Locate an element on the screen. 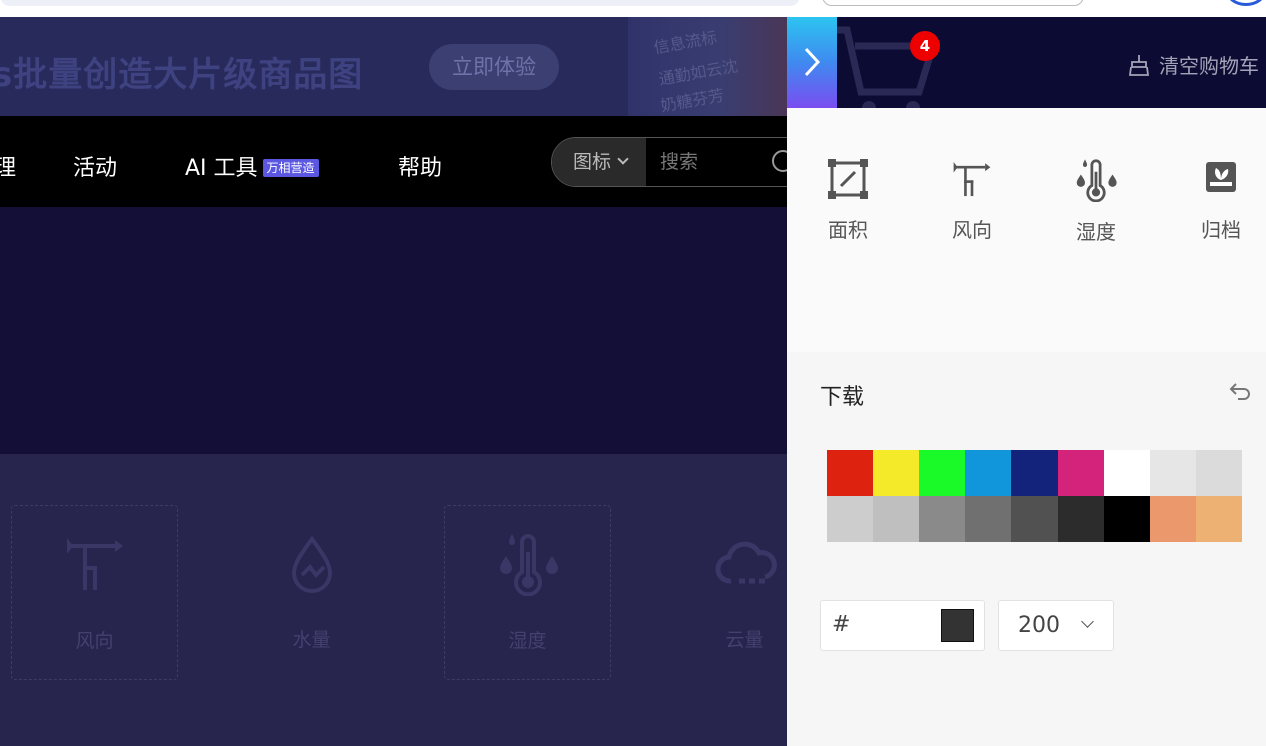 This screenshot has width=1266, height=746. cart-item-label: 面积 is located at coordinates (848, 230).